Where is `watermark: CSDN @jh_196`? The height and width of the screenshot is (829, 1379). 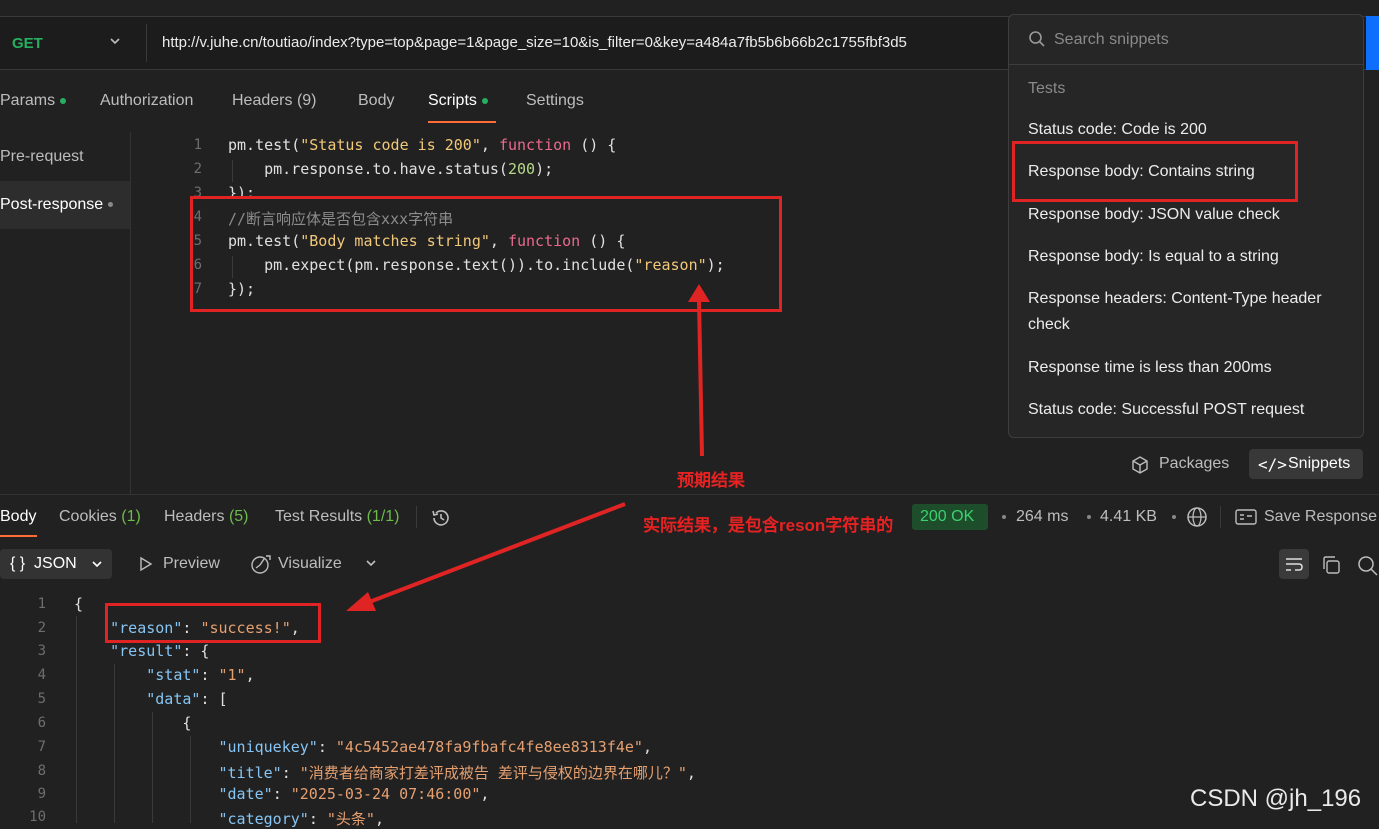
watermark: CSDN @jh_196 is located at coordinates (1276, 798).